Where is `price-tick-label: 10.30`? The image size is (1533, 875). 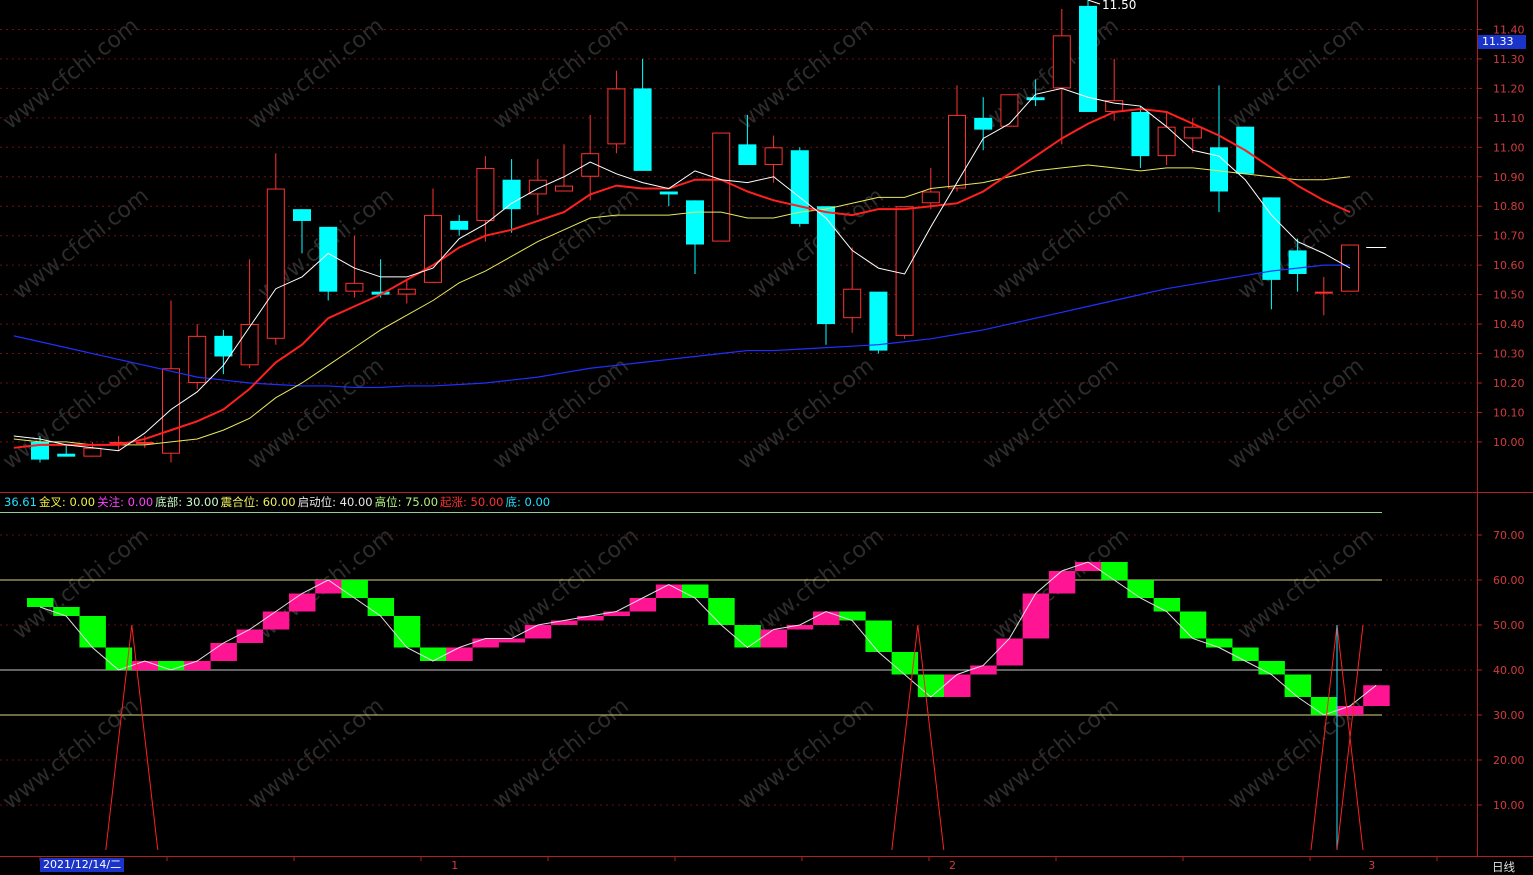 price-tick-label: 10.30 is located at coordinates (1509, 354).